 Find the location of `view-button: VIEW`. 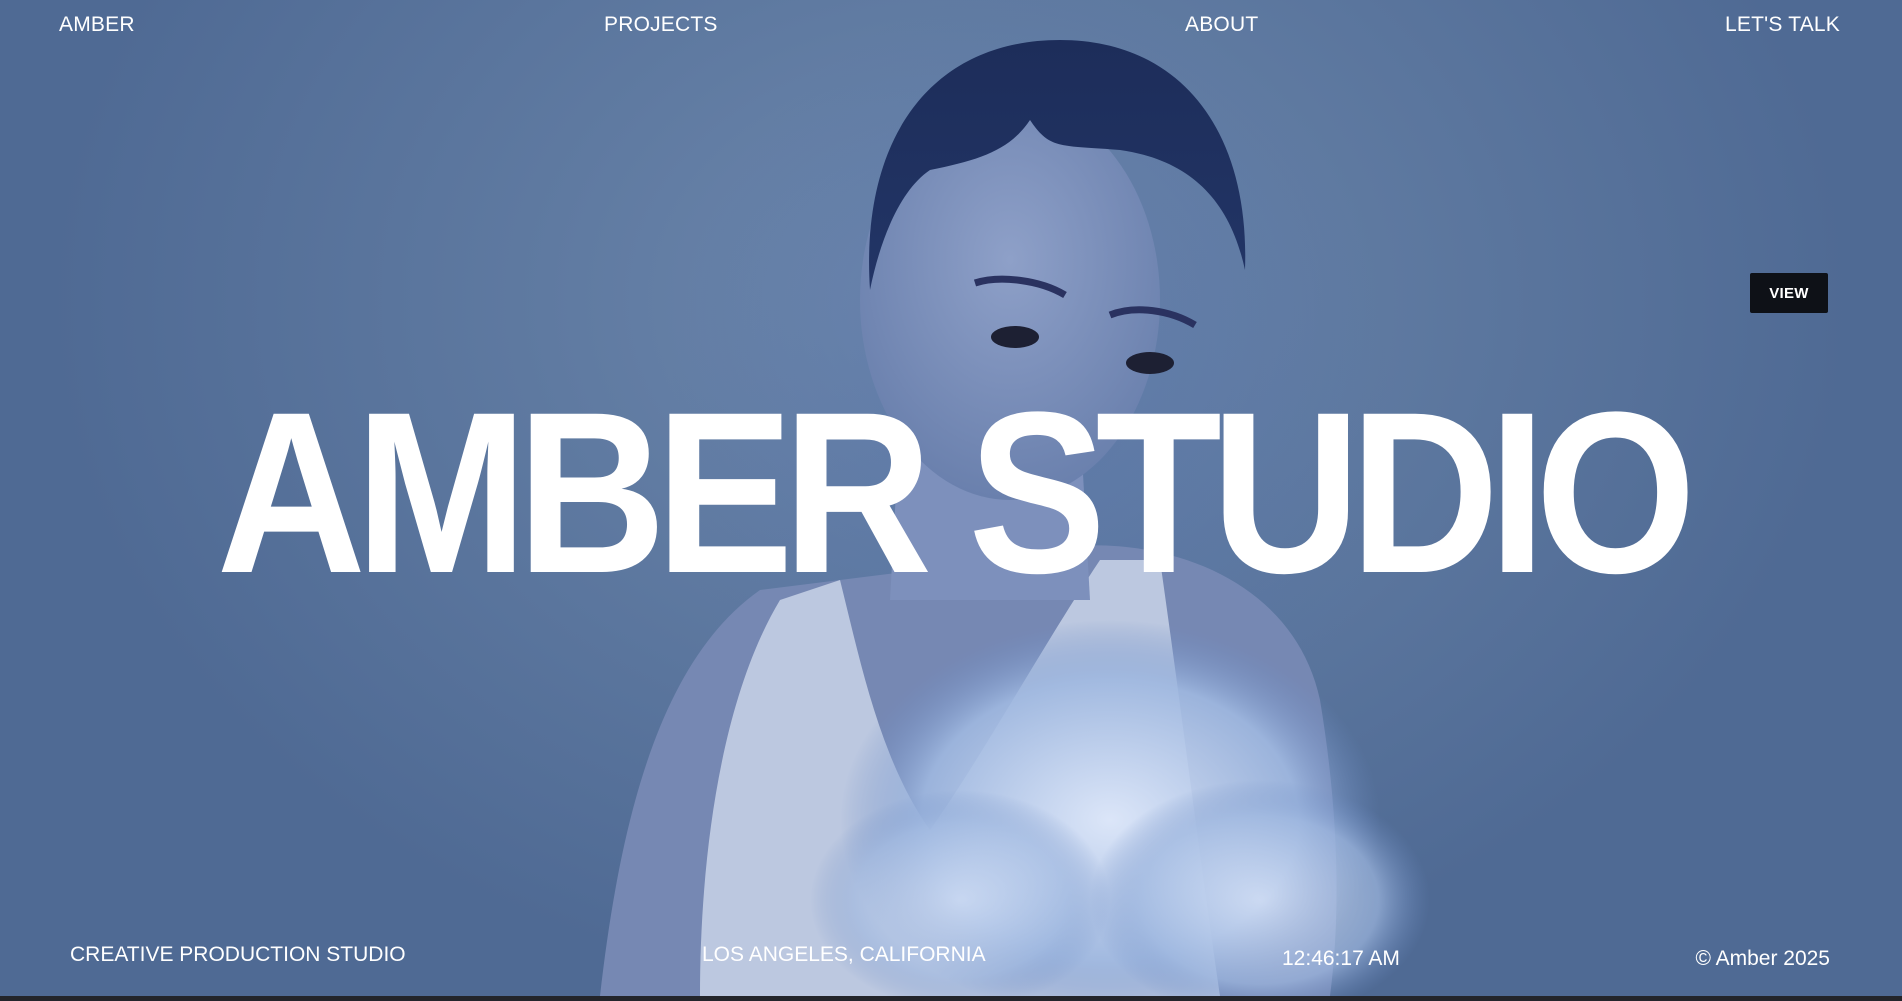

view-button: VIEW is located at coordinates (1789, 293).